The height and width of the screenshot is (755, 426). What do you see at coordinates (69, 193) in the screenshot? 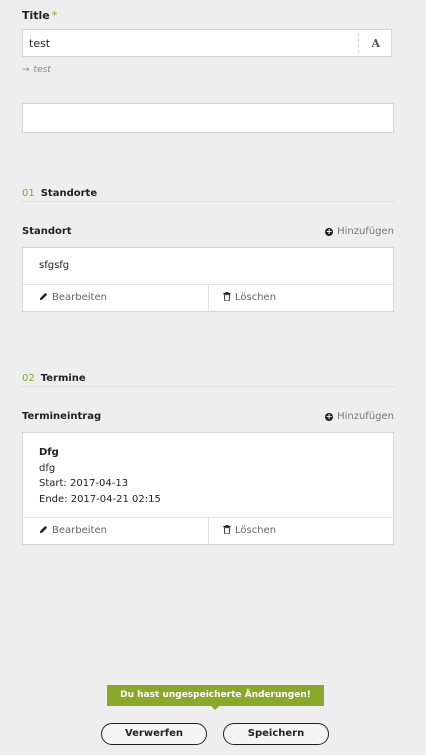
I see `section-name: Standorte` at bounding box center [69, 193].